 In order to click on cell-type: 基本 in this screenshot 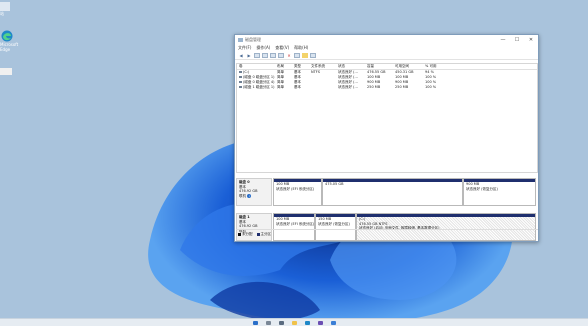, I will do `click(297, 87)`.